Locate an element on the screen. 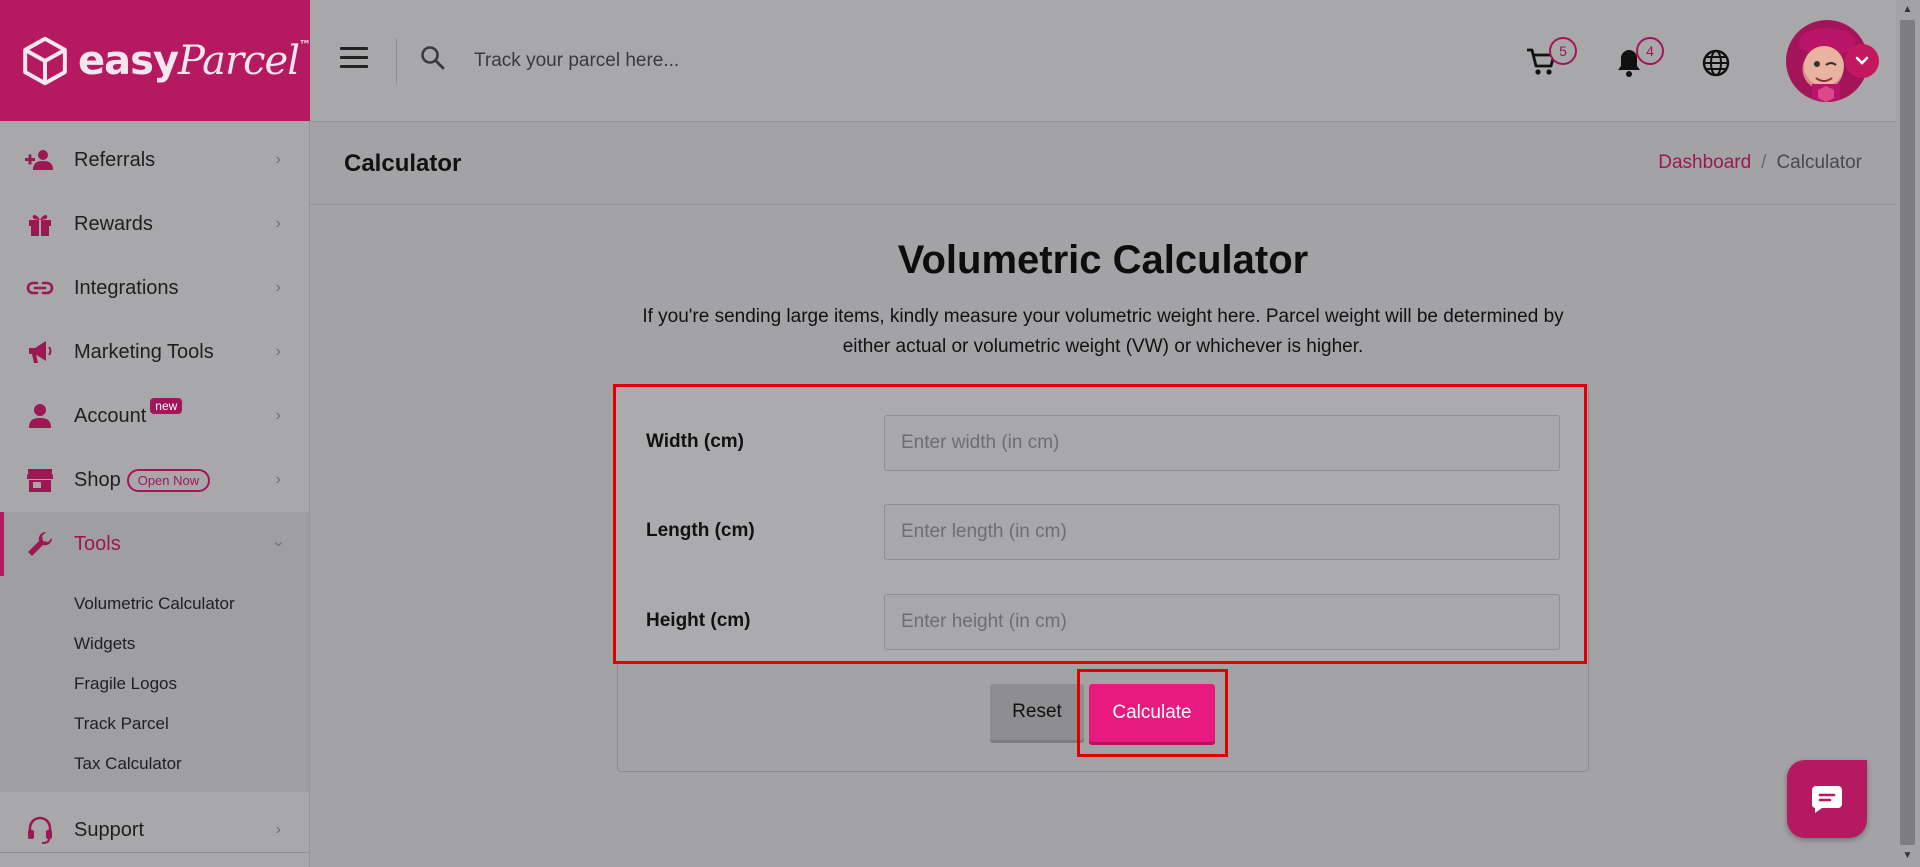 This screenshot has width=1920, height=867. referrals-icon is located at coordinates (40, 160).